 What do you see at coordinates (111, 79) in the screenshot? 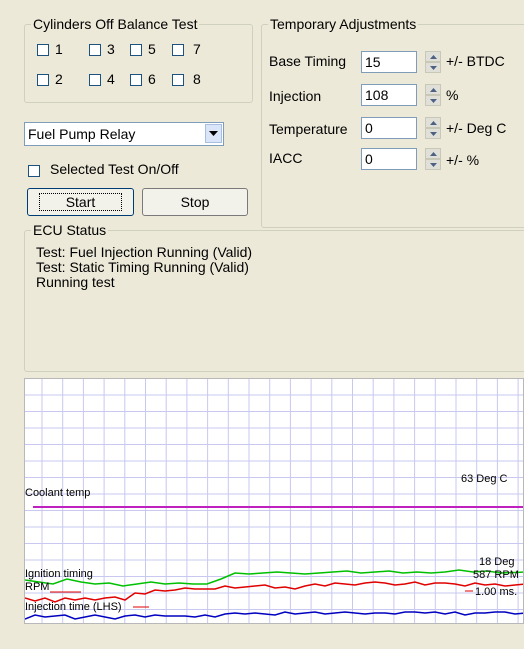
I see `cylinder-4-label: 4` at bounding box center [111, 79].